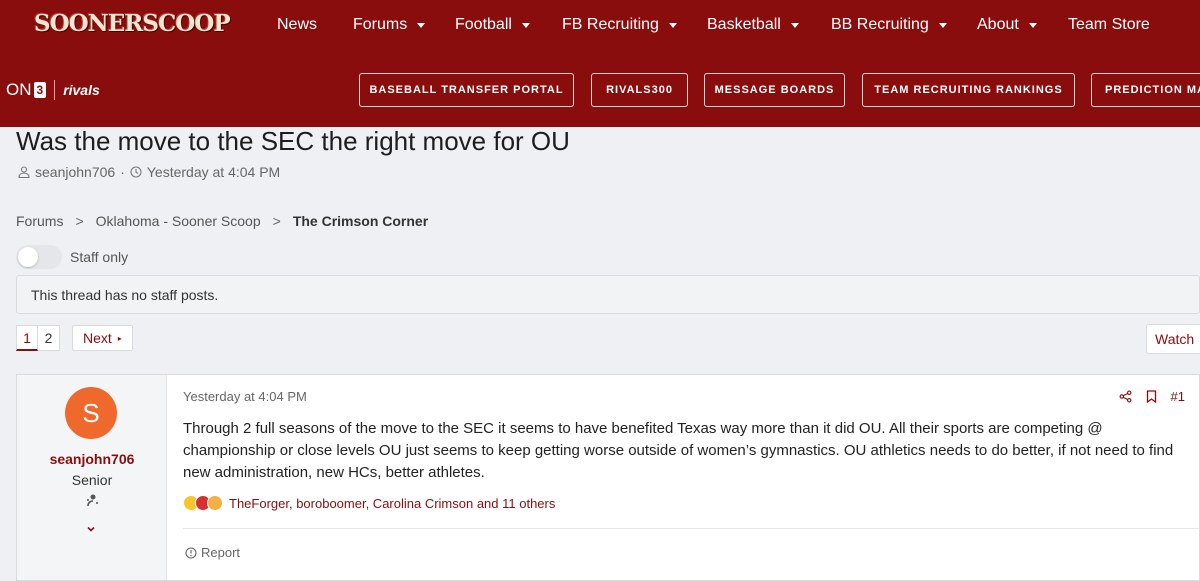  I want to click on nav-football: Football, so click(492, 25).